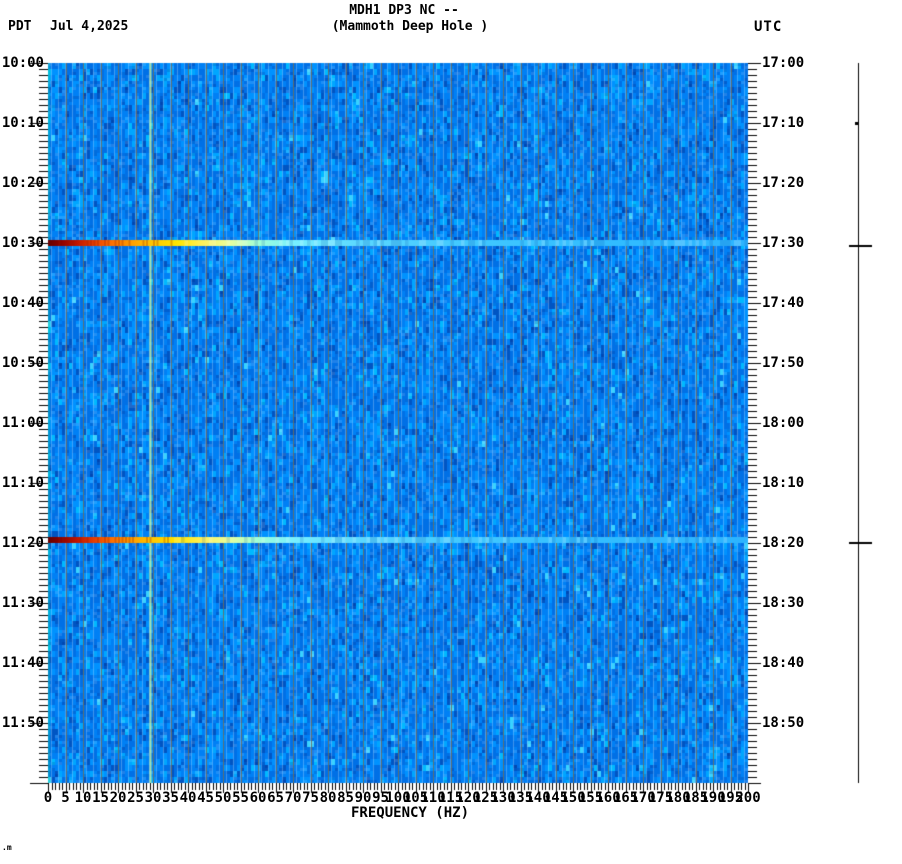 The height and width of the screenshot is (864, 902). Describe the element at coordinates (783, 63) in the screenshot. I see `right-time-label: 17:00` at that location.